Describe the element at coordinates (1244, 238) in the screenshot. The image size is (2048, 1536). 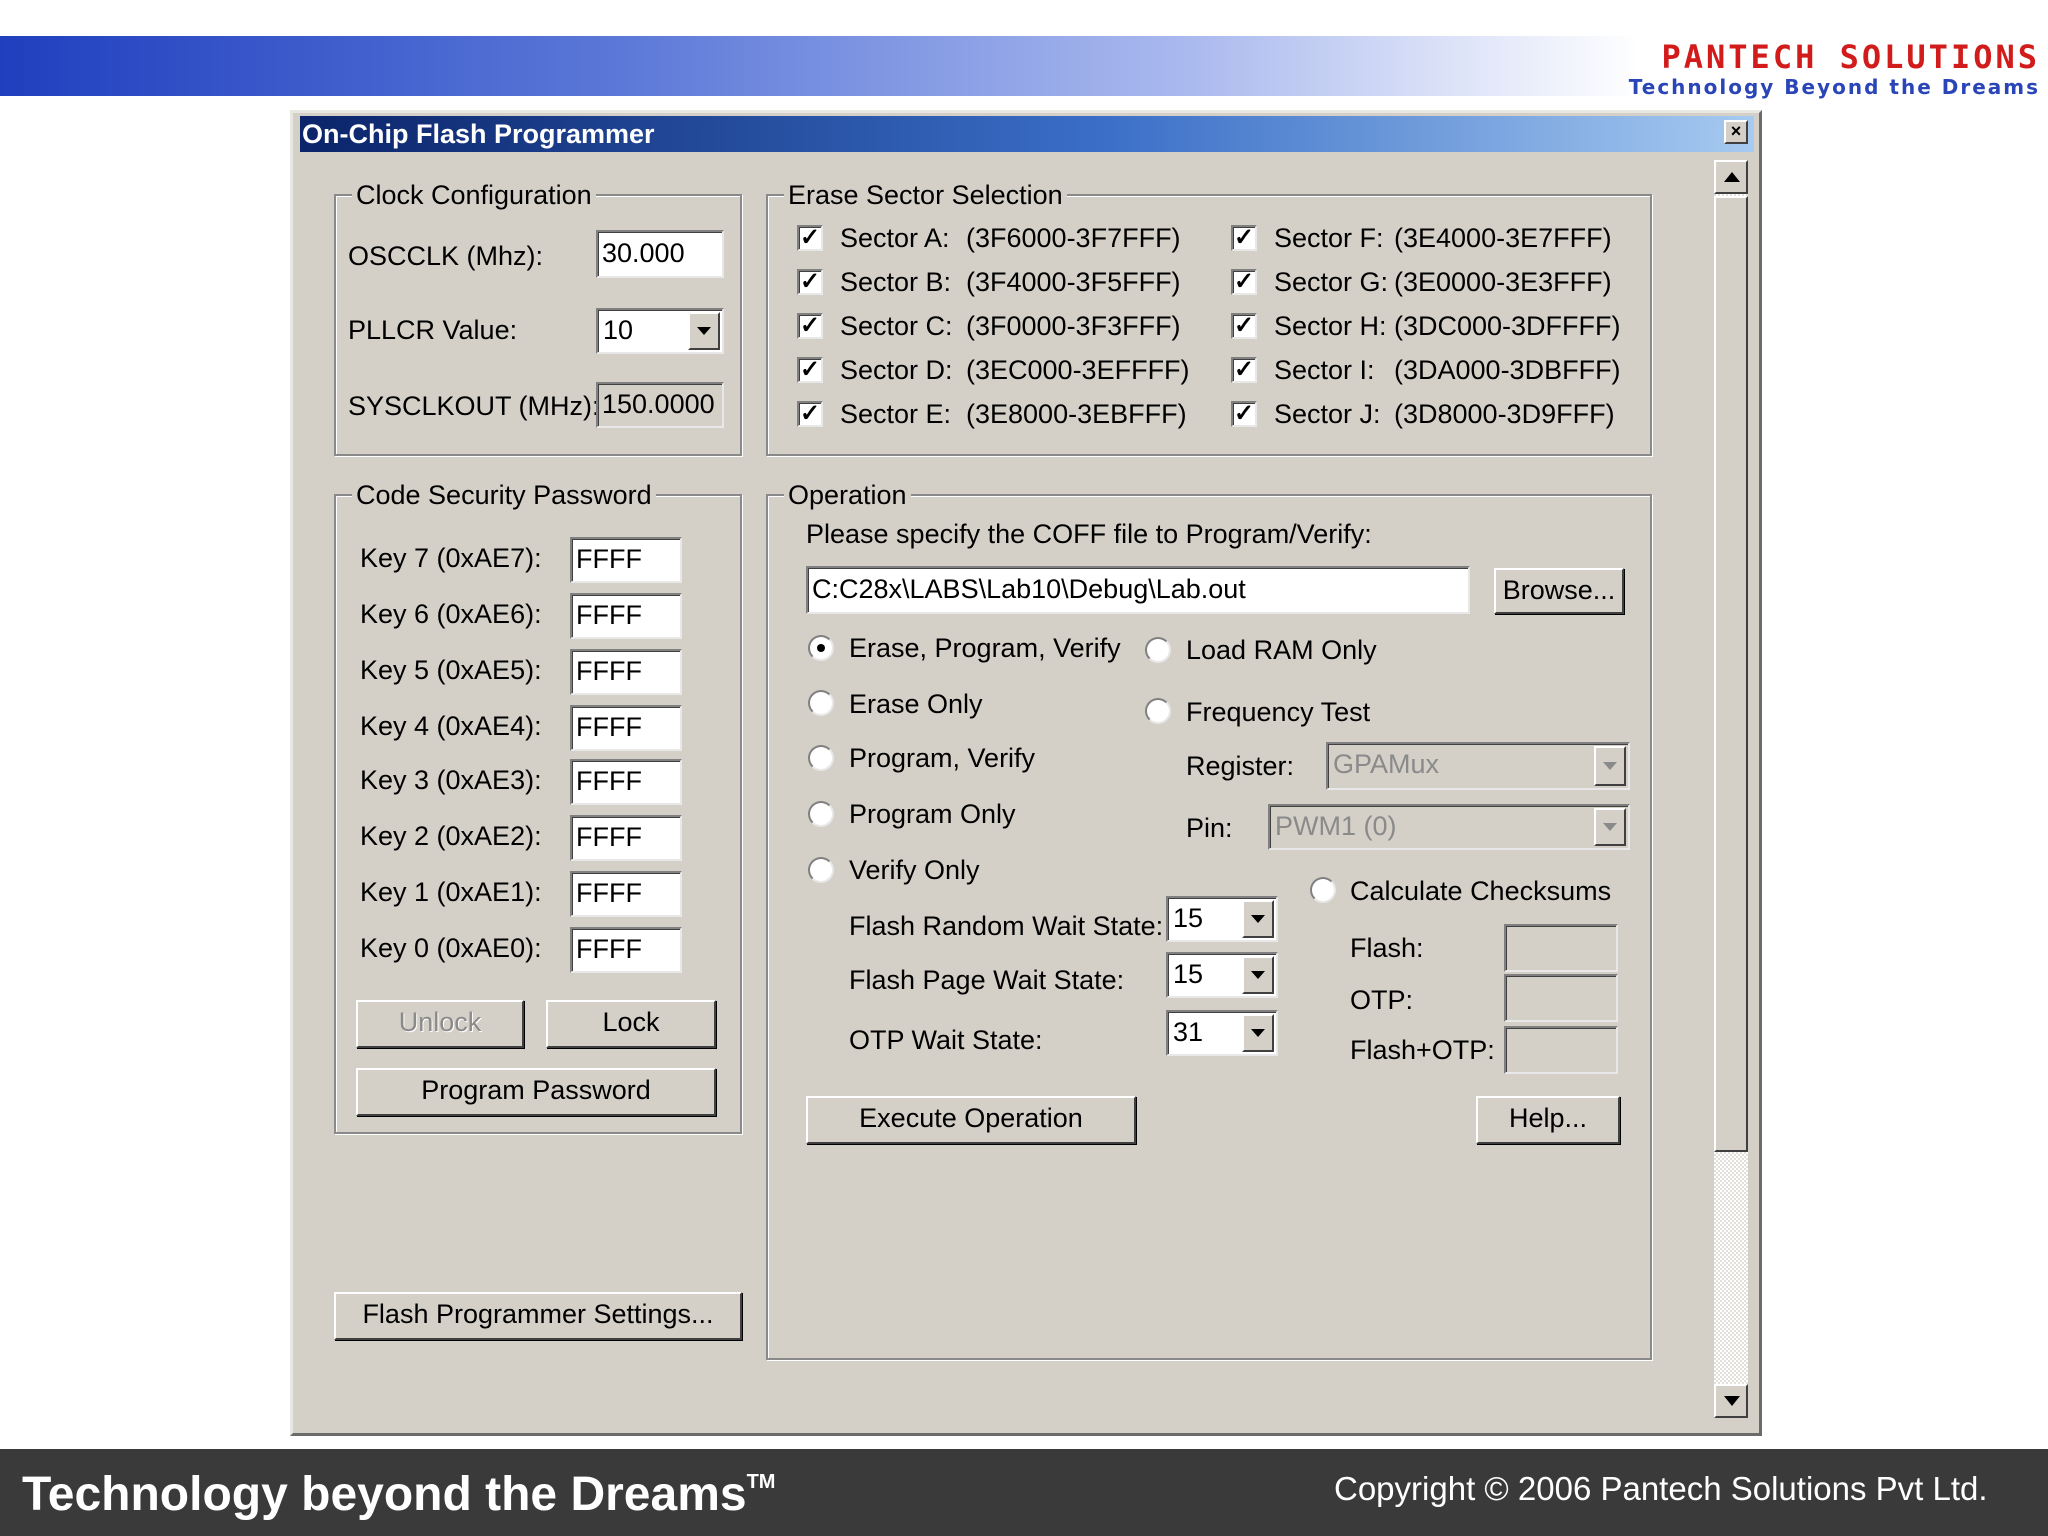
I see `sector-f-checkbox: ✓` at that location.